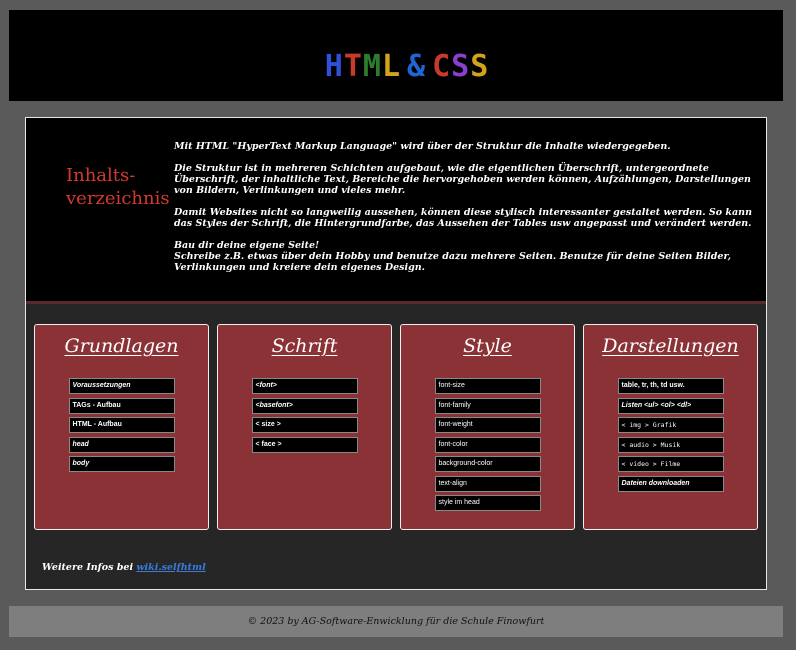  Describe the element at coordinates (487, 346) in the screenshot. I see `card-title: Style` at that location.